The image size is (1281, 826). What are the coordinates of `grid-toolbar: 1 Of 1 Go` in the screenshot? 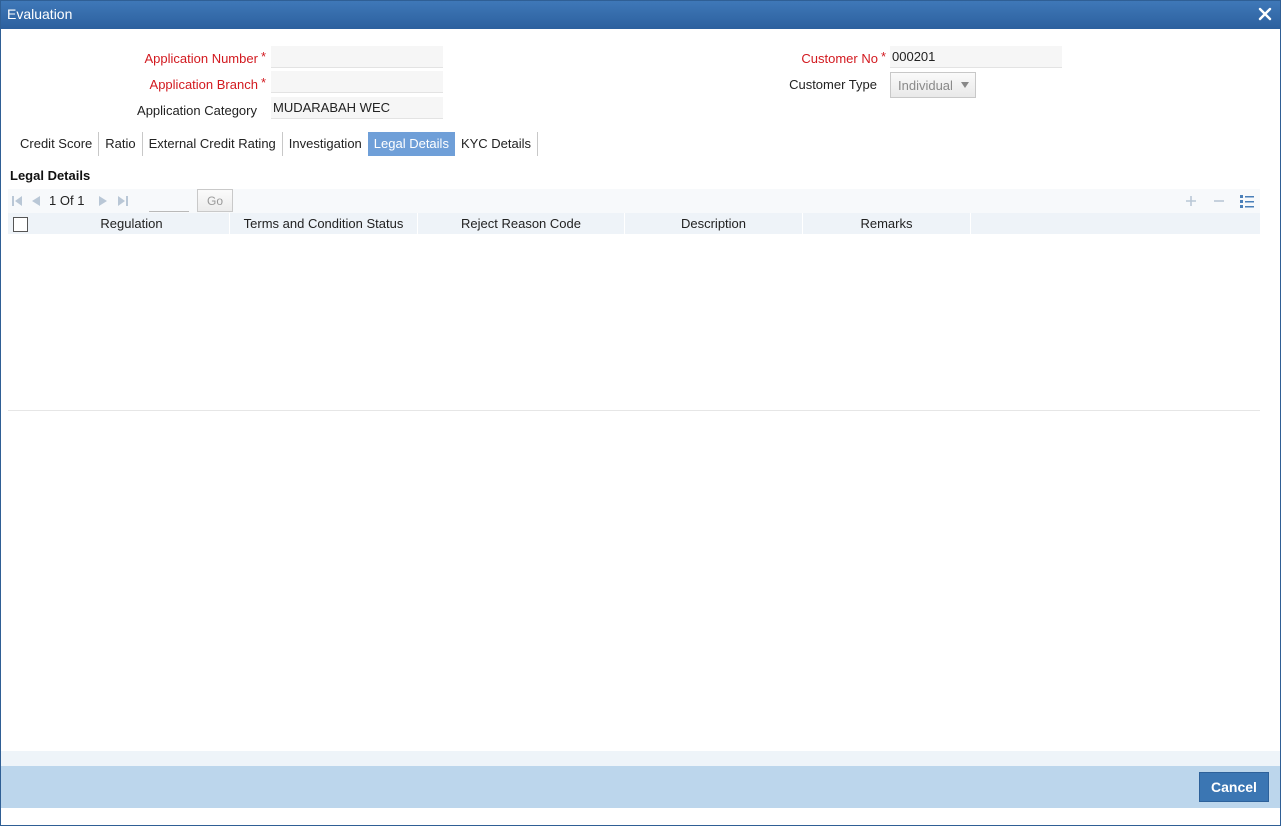 It's located at (634, 201).